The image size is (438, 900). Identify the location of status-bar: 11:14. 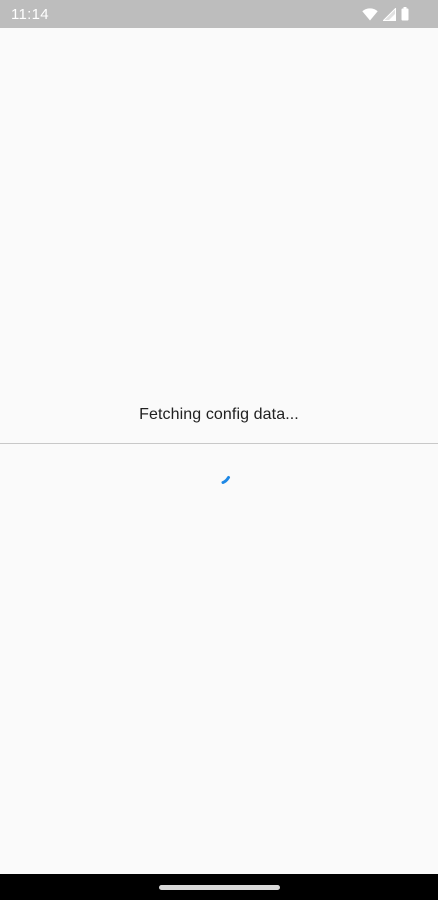
(219, 14).